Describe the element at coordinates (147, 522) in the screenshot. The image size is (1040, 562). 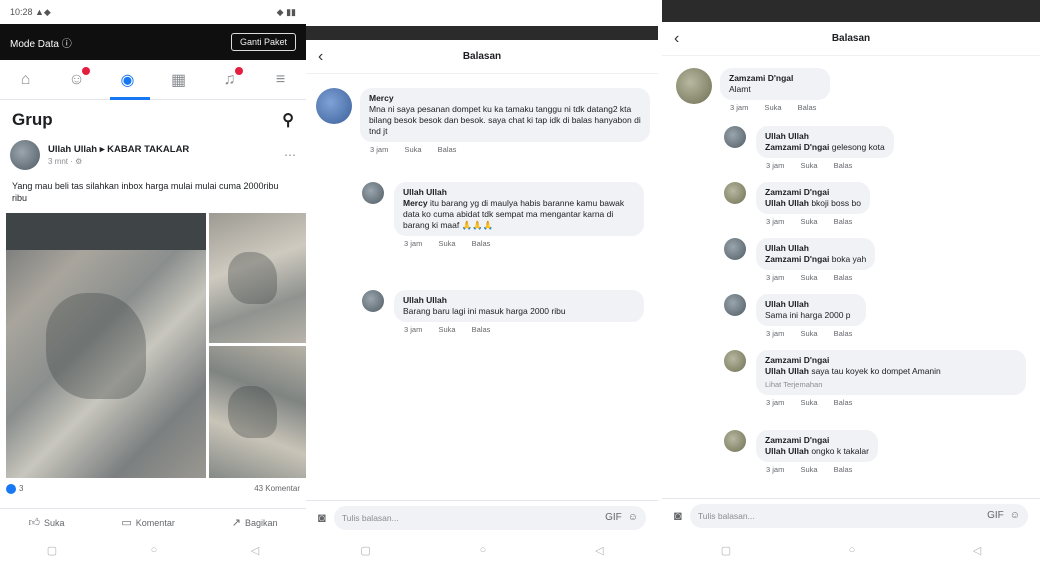
I see `comment-button: ▭ Komentar` at that location.